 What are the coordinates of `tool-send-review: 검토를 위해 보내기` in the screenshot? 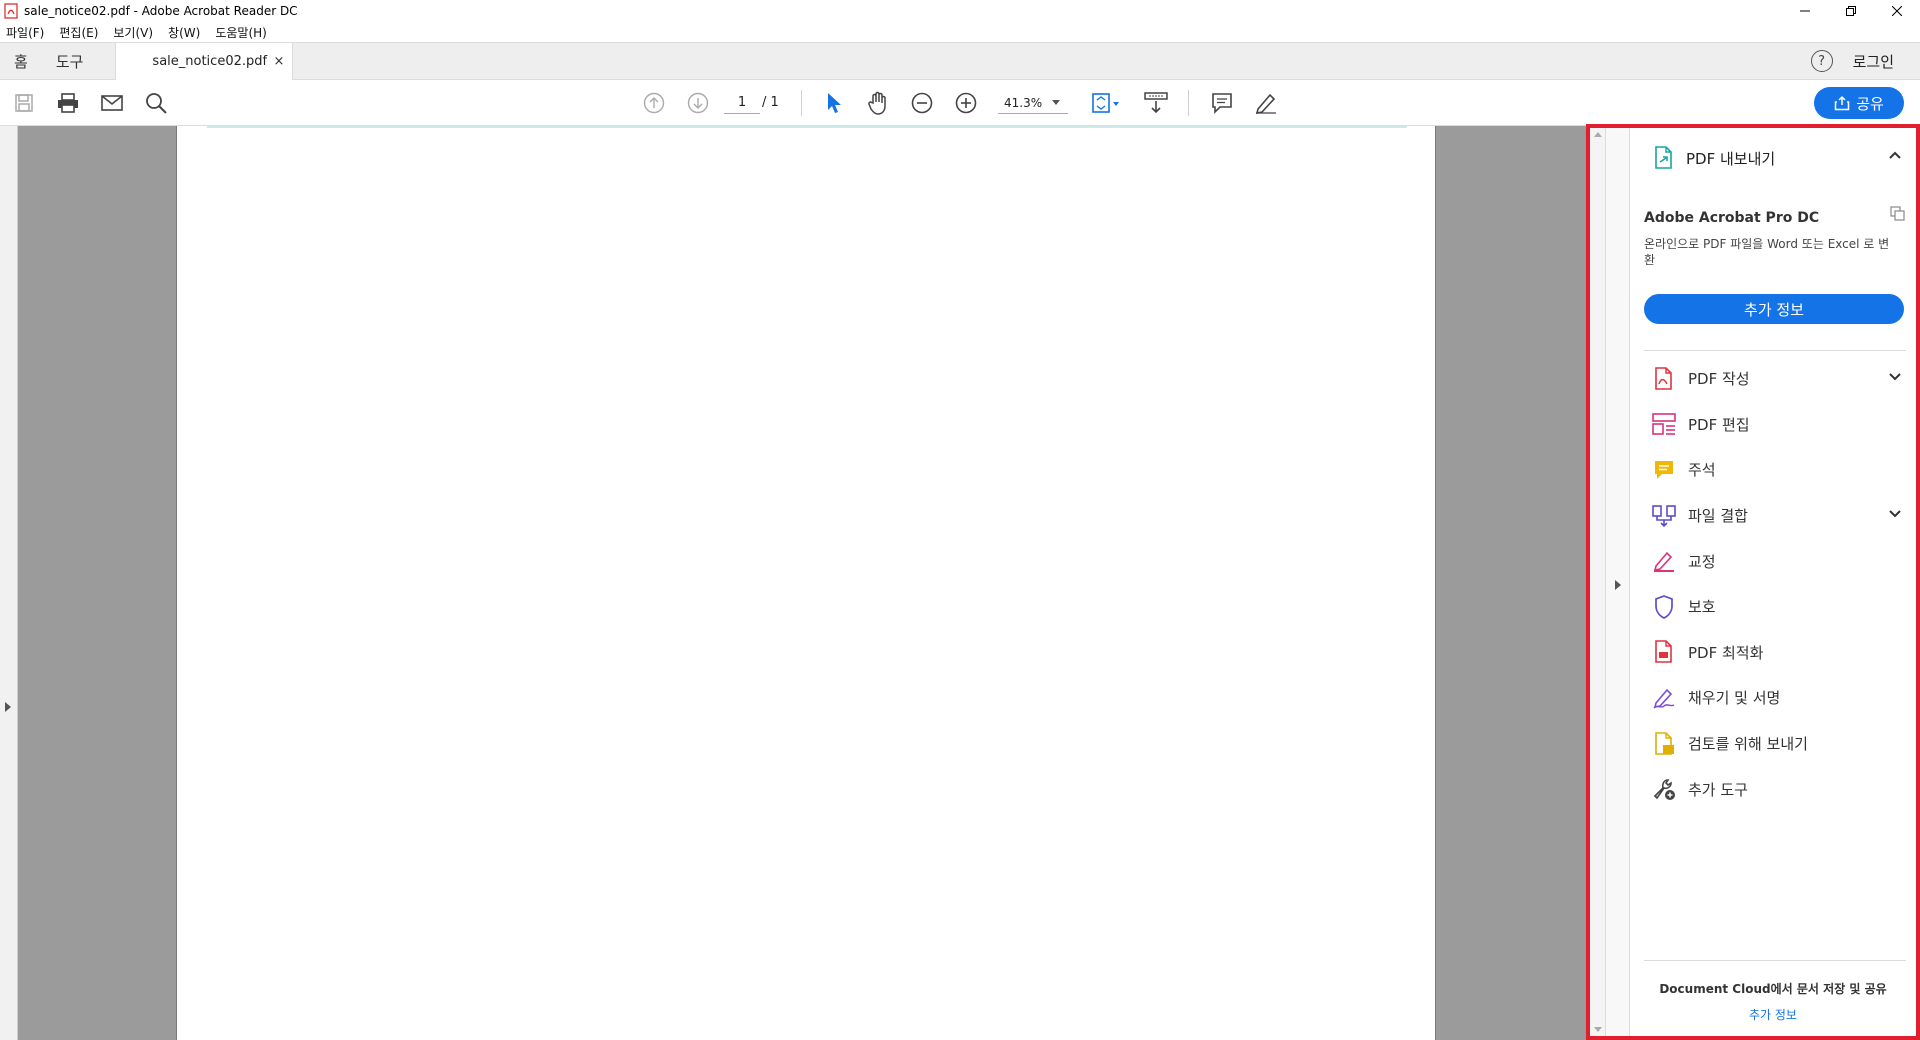 It's located at (1773, 744).